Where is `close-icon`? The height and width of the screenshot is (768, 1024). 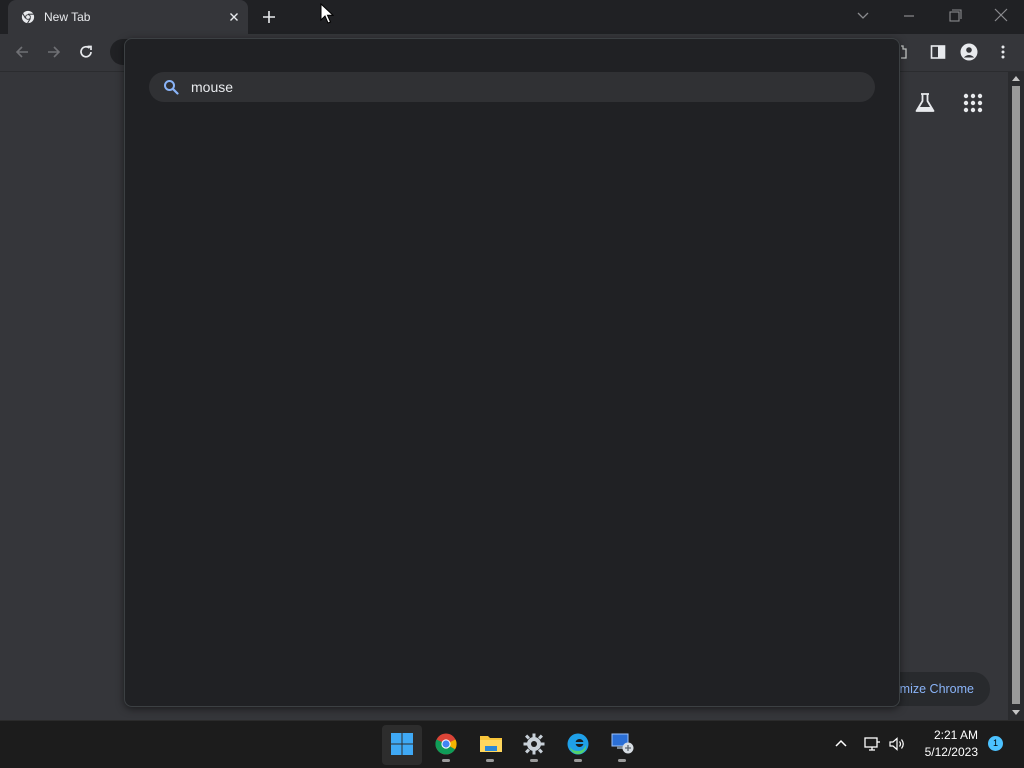
close-icon is located at coordinates (234, 17).